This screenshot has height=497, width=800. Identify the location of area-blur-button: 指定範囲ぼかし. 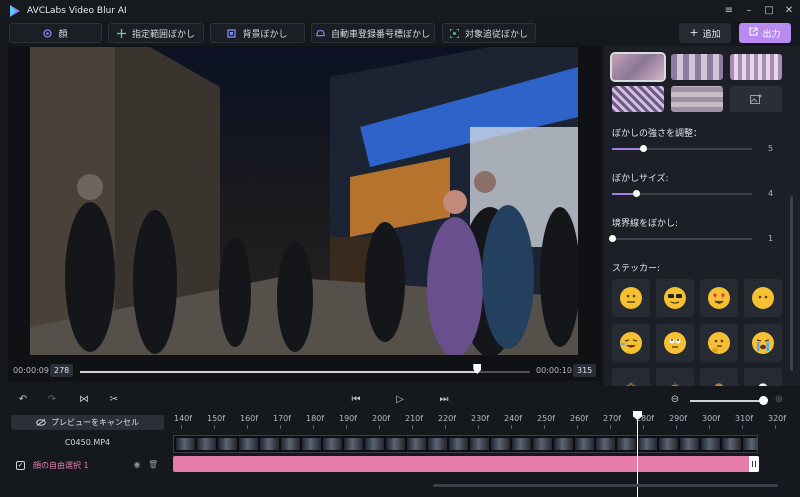
(156, 33).